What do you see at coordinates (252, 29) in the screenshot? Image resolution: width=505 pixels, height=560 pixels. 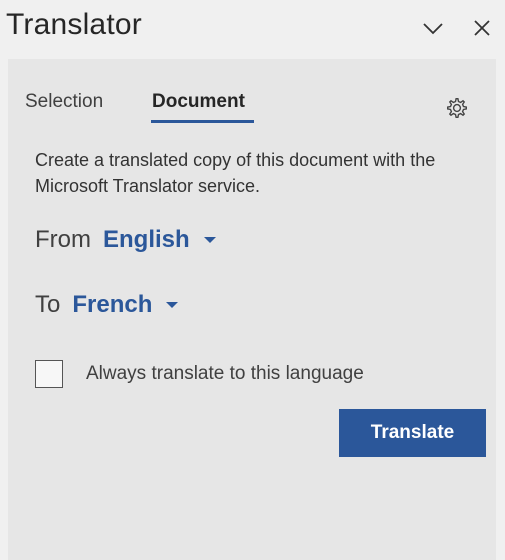 I see `pane-header: Translator` at bounding box center [252, 29].